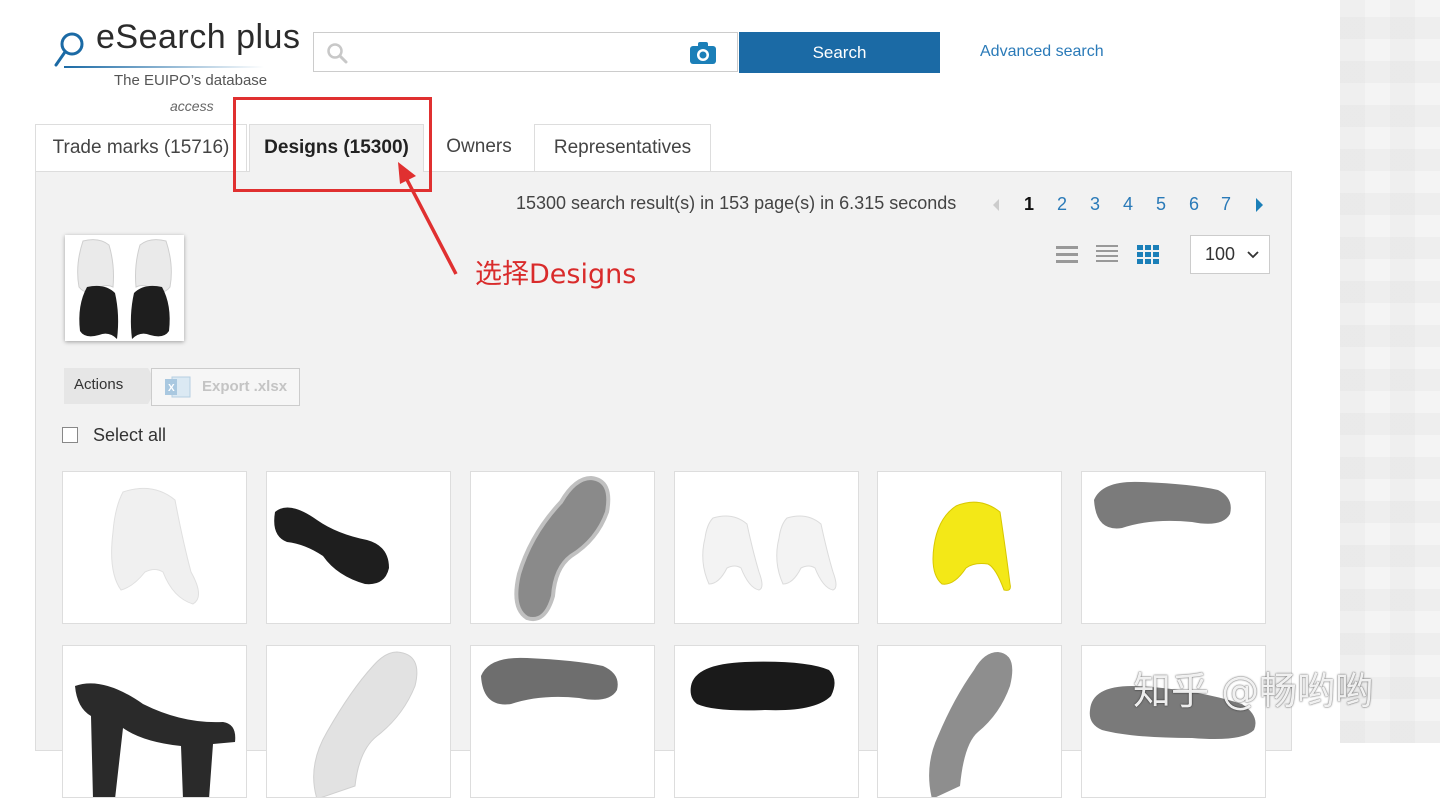 Image resolution: width=1440 pixels, height=798 pixels. I want to click on annotation-text: 选择Designs, so click(556, 274).